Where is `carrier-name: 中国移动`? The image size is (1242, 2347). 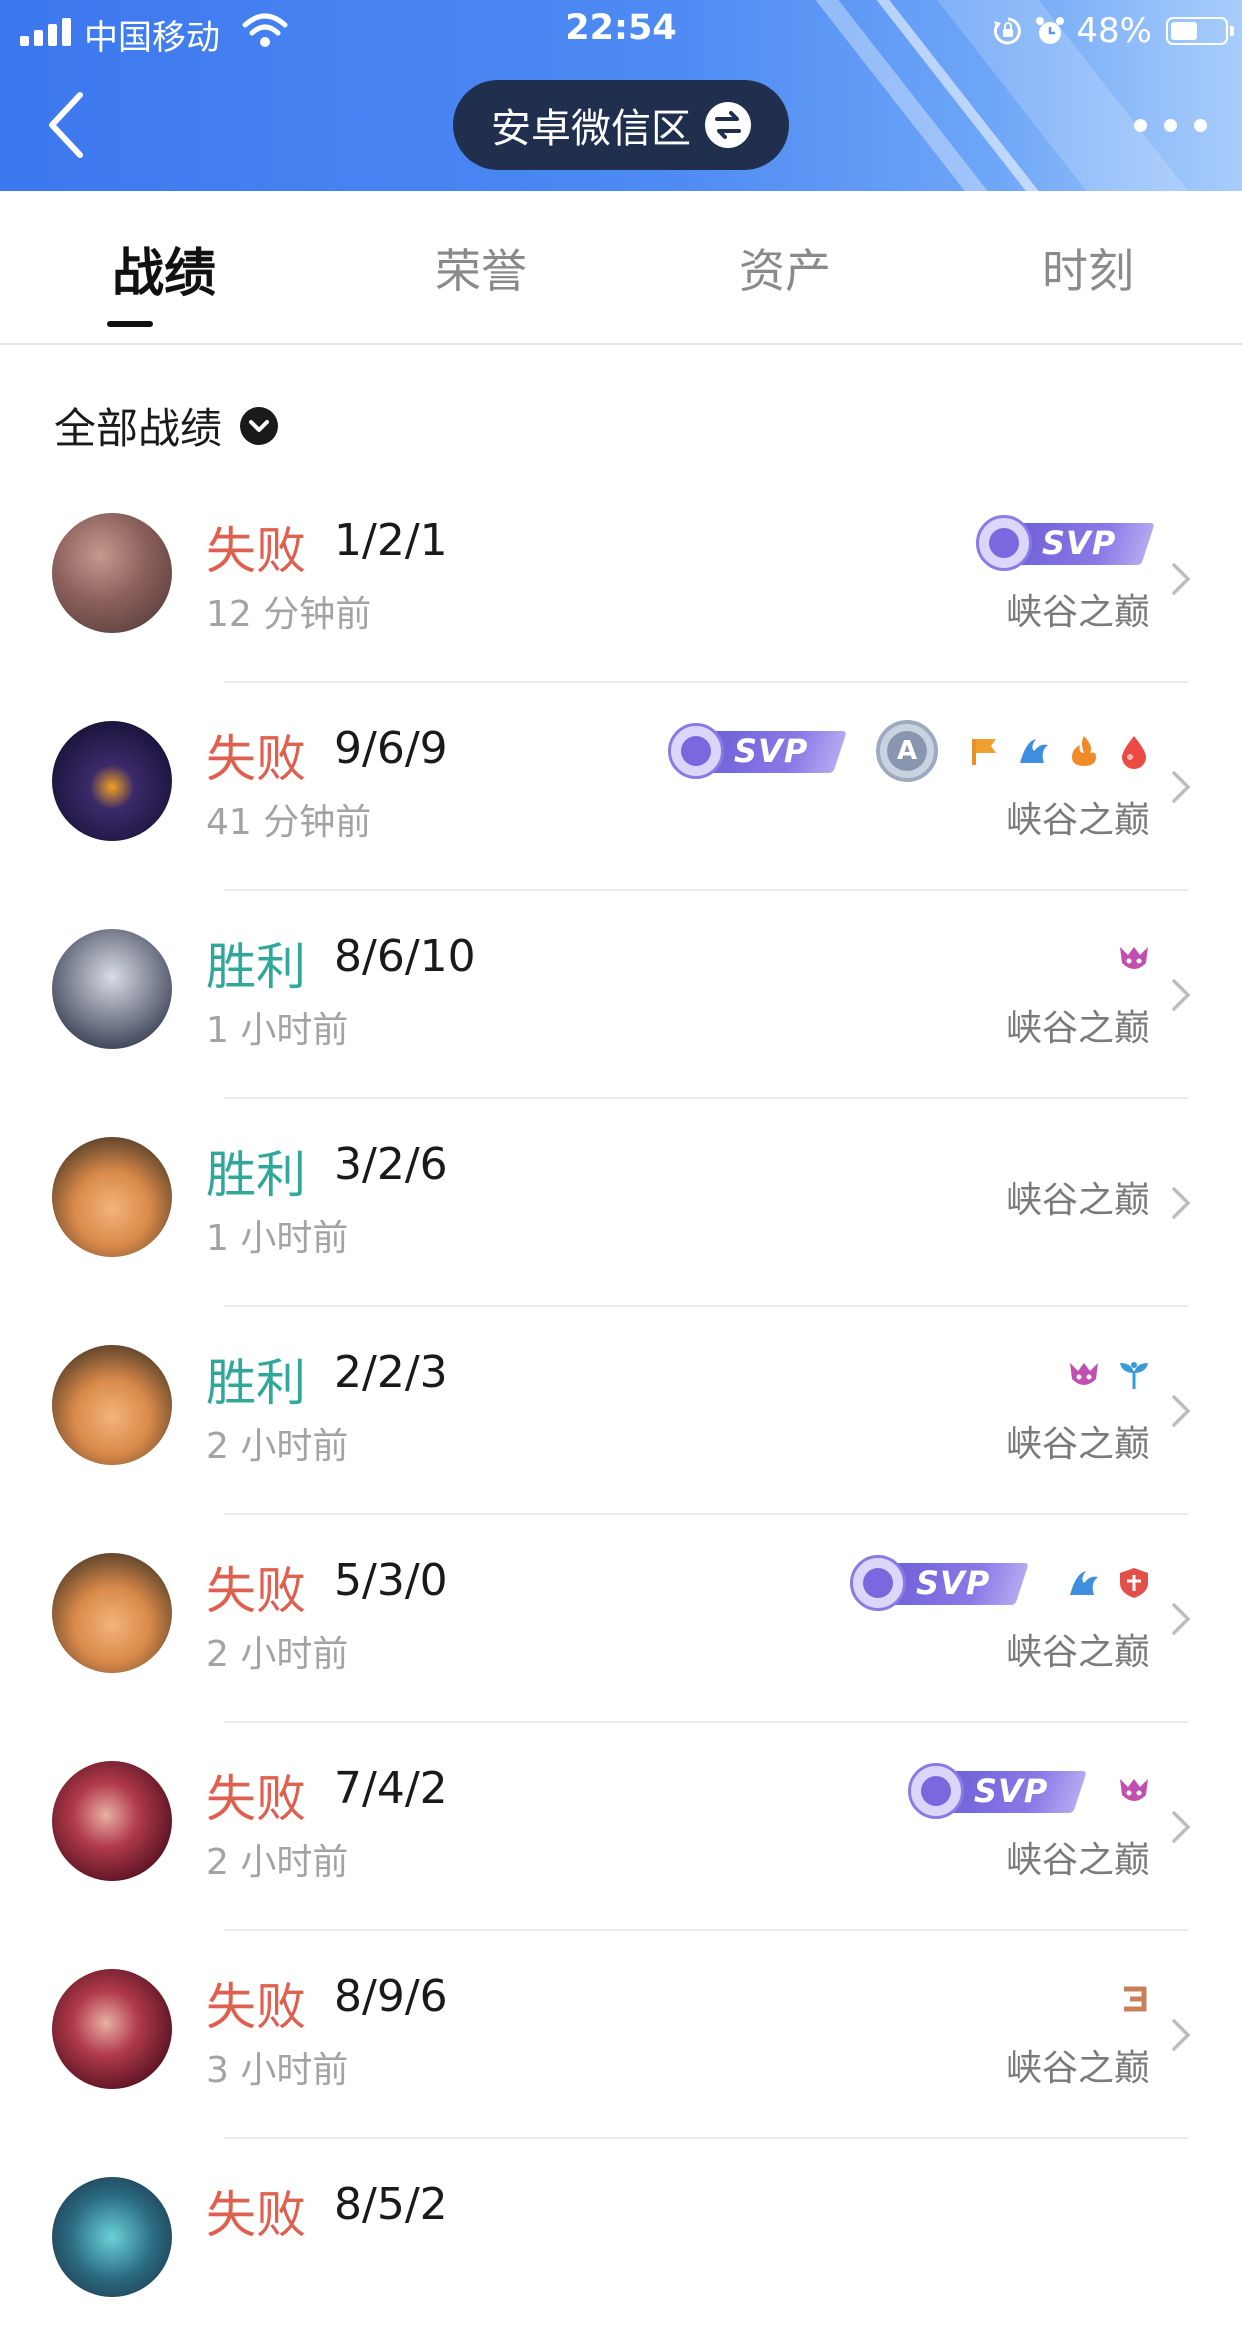 carrier-name: 中国移动 is located at coordinates (152, 38).